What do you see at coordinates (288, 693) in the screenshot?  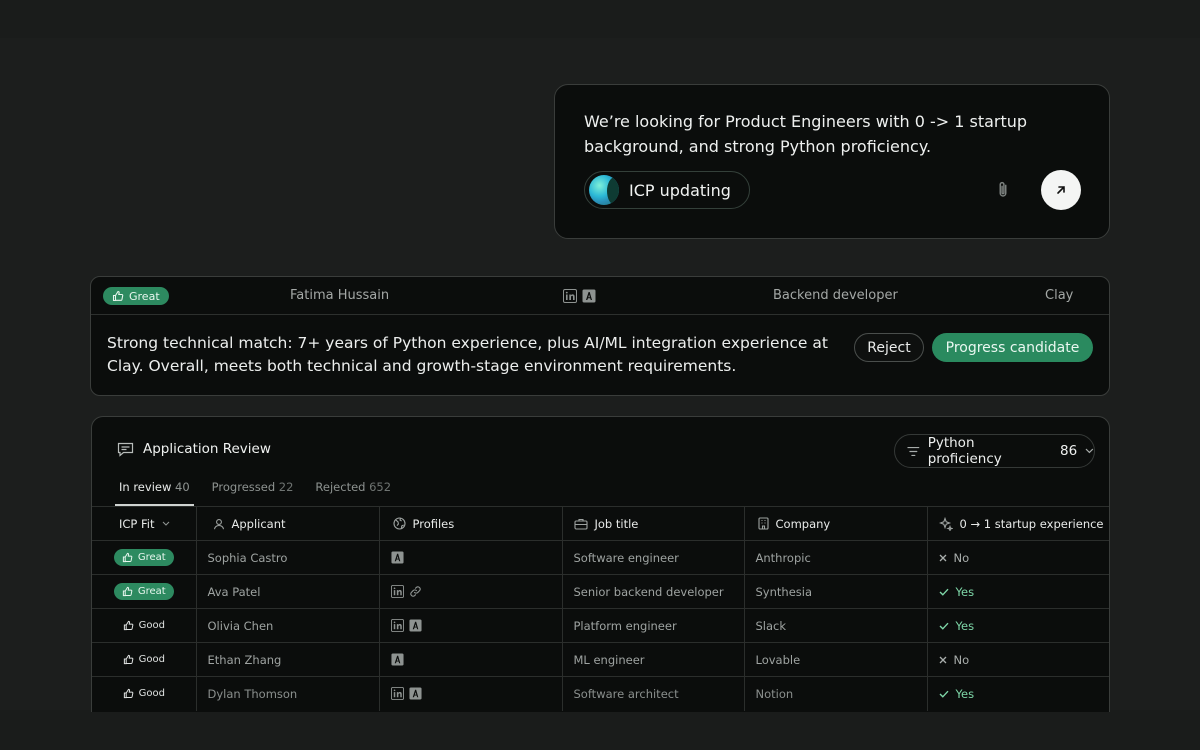 I see `applicant-cell: Dylan Thomson` at bounding box center [288, 693].